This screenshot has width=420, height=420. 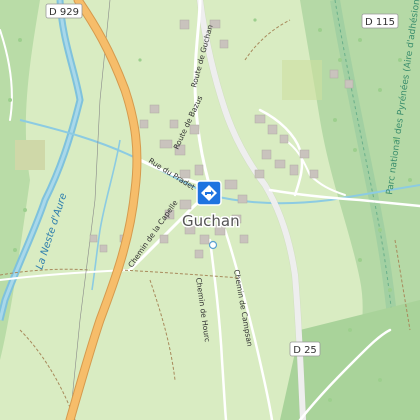 I want to click on field-patch-right, so click(x=302, y=80).